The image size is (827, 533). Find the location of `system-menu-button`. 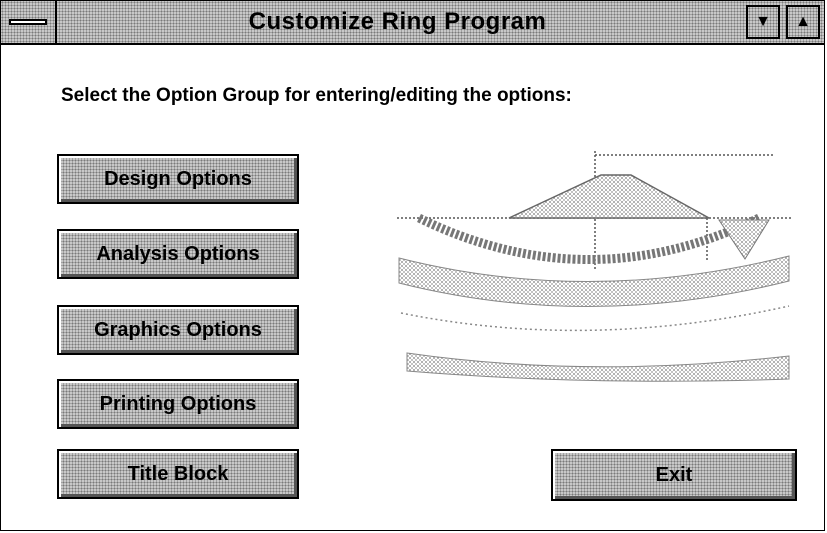

system-menu-button is located at coordinates (29, 22).